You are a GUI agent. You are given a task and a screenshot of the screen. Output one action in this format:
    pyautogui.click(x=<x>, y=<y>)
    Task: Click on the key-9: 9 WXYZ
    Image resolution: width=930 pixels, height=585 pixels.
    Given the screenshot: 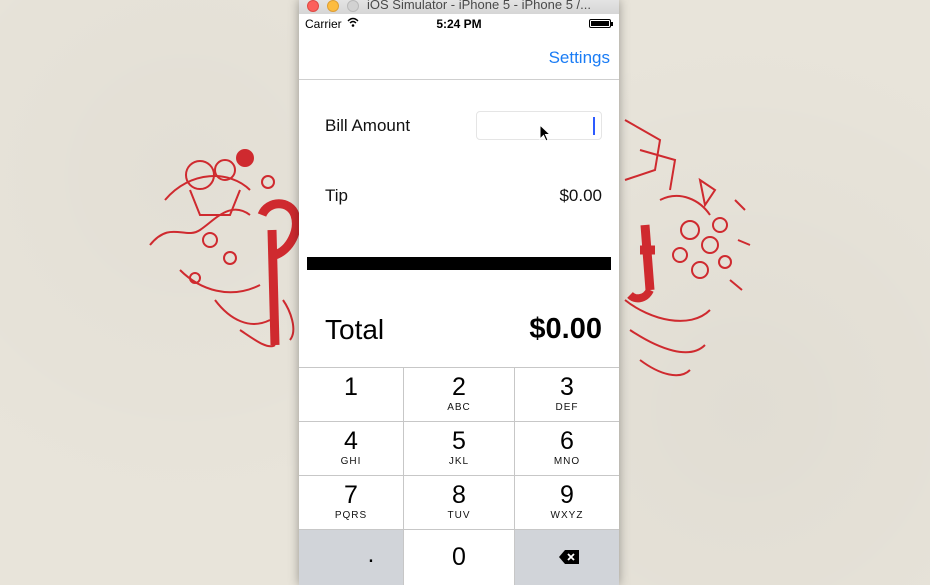 What is the action you would take?
    pyautogui.click(x=567, y=503)
    